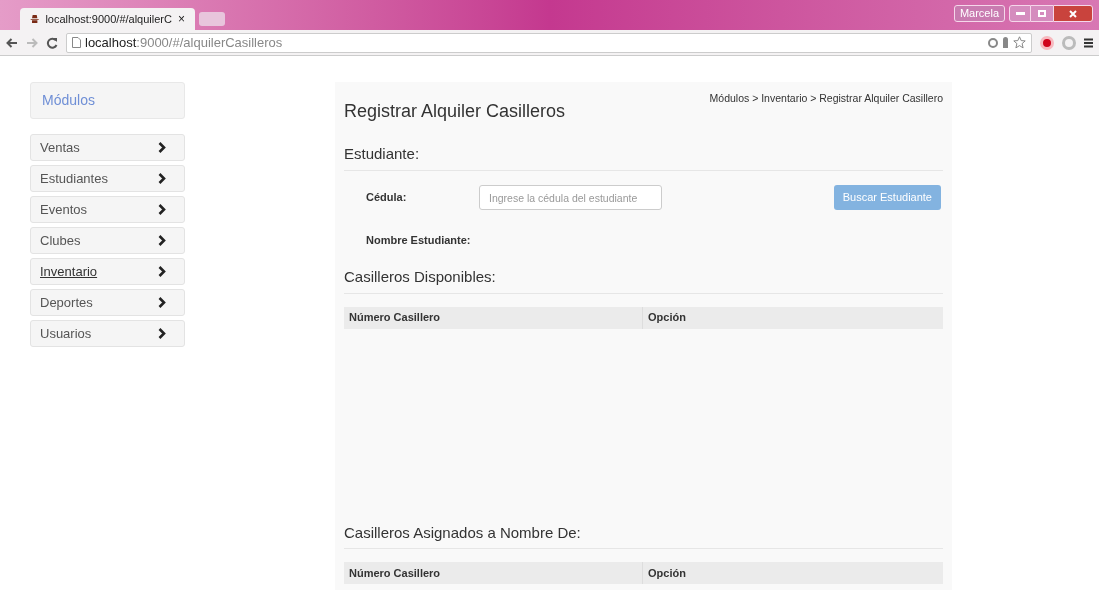 The height and width of the screenshot is (590, 1099). Describe the element at coordinates (1019, 42) in the screenshot. I see `star-icon` at that location.